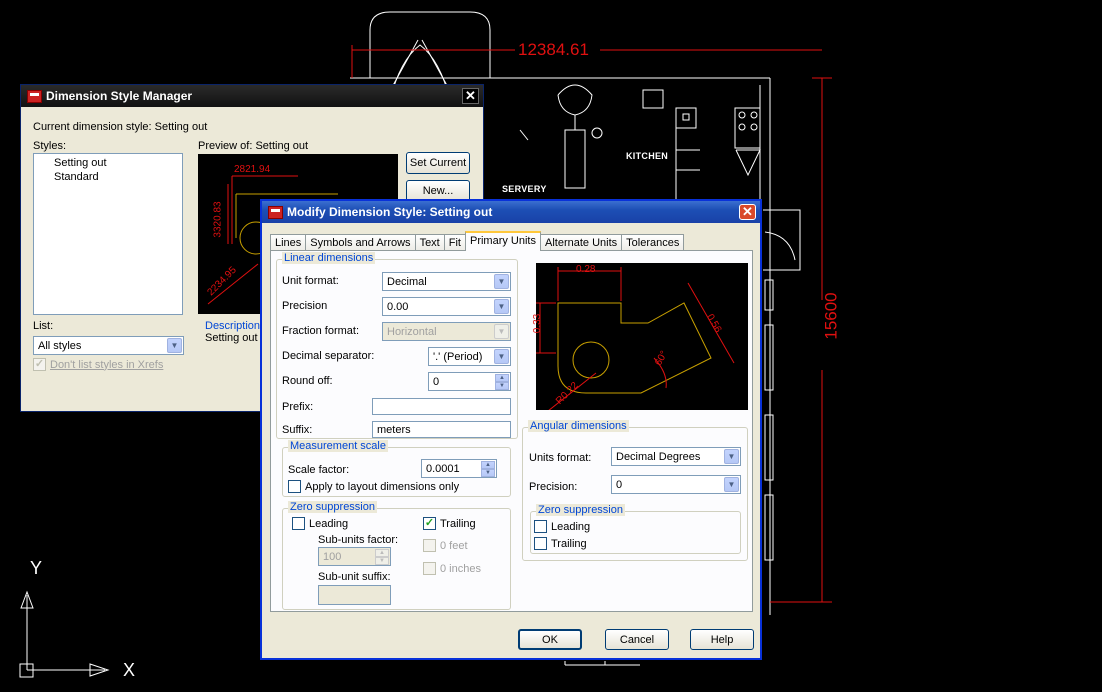 This screenshot has height=692, width=1102. What do you see at coordinates (553, 487) in the screenshot?
I see `angular-precision-label: Precision:` at bounding box center [553, 487].